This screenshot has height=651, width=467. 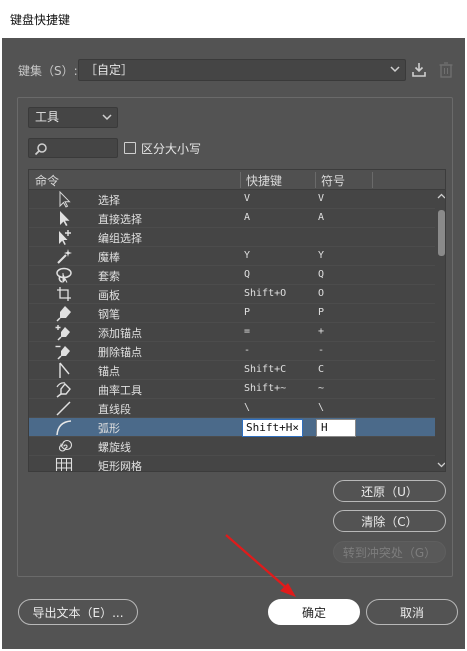 What do you see at coordinates (109, 70) in the screenshot?
I see `keyset-value: ［自定］` at bounding box center [109, 70].